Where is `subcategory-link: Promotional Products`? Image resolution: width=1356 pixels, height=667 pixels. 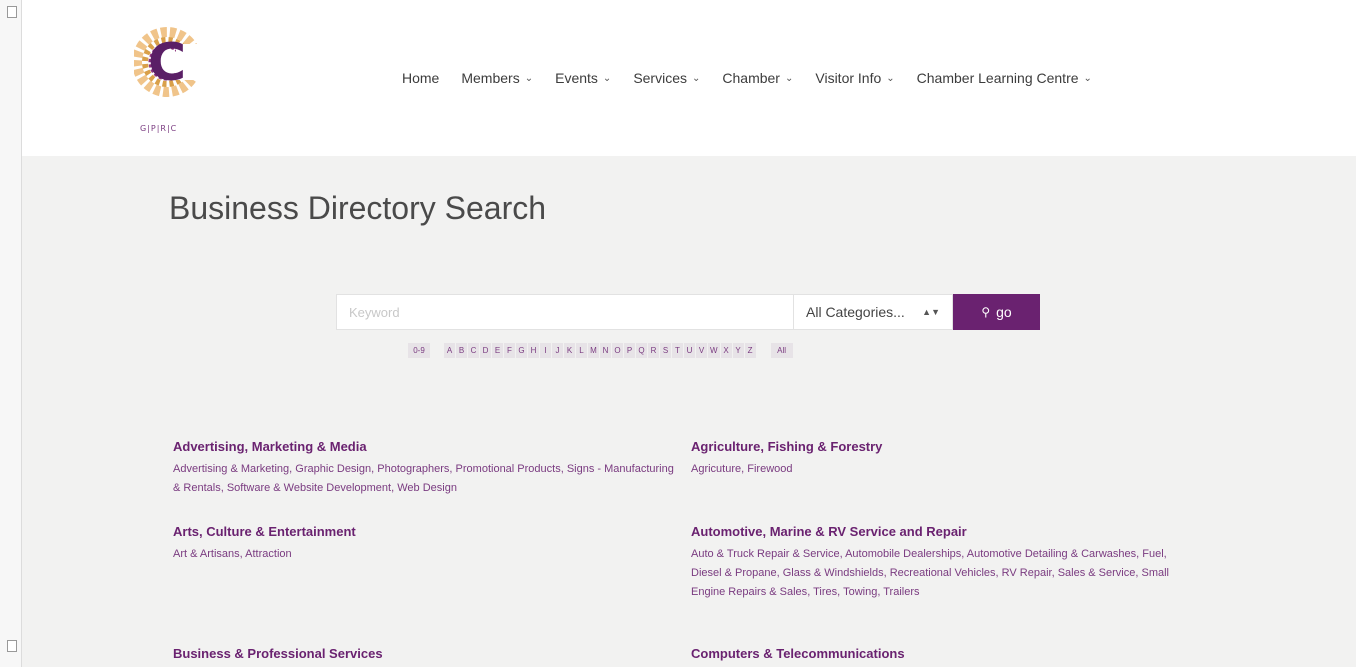 subcategory-link: Promotional Products is located at coordinates (508, 469).